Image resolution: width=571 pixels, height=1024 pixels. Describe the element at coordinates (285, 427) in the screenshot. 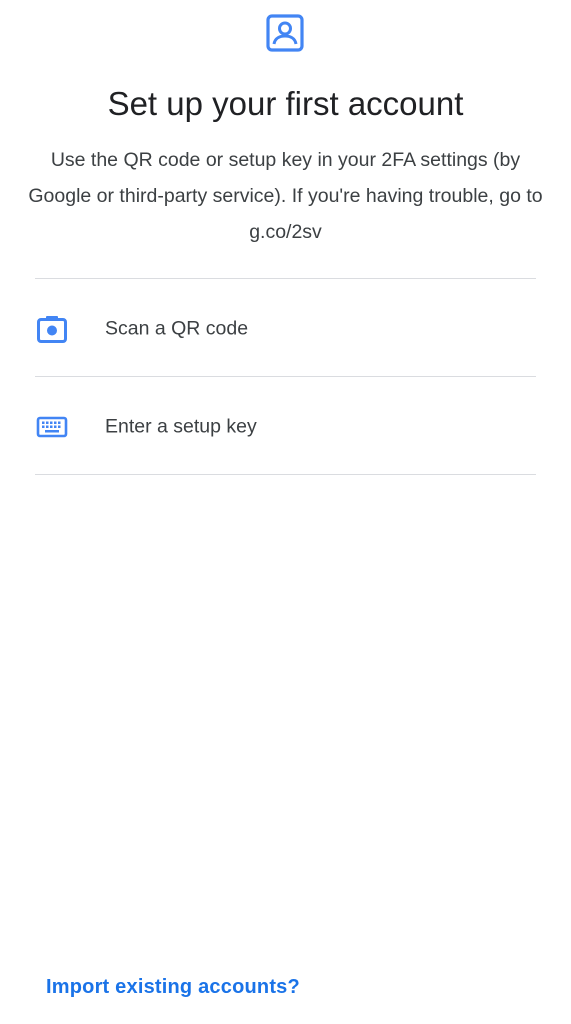

I see `enter-setup-key-option: Enter a setup key` at that location.